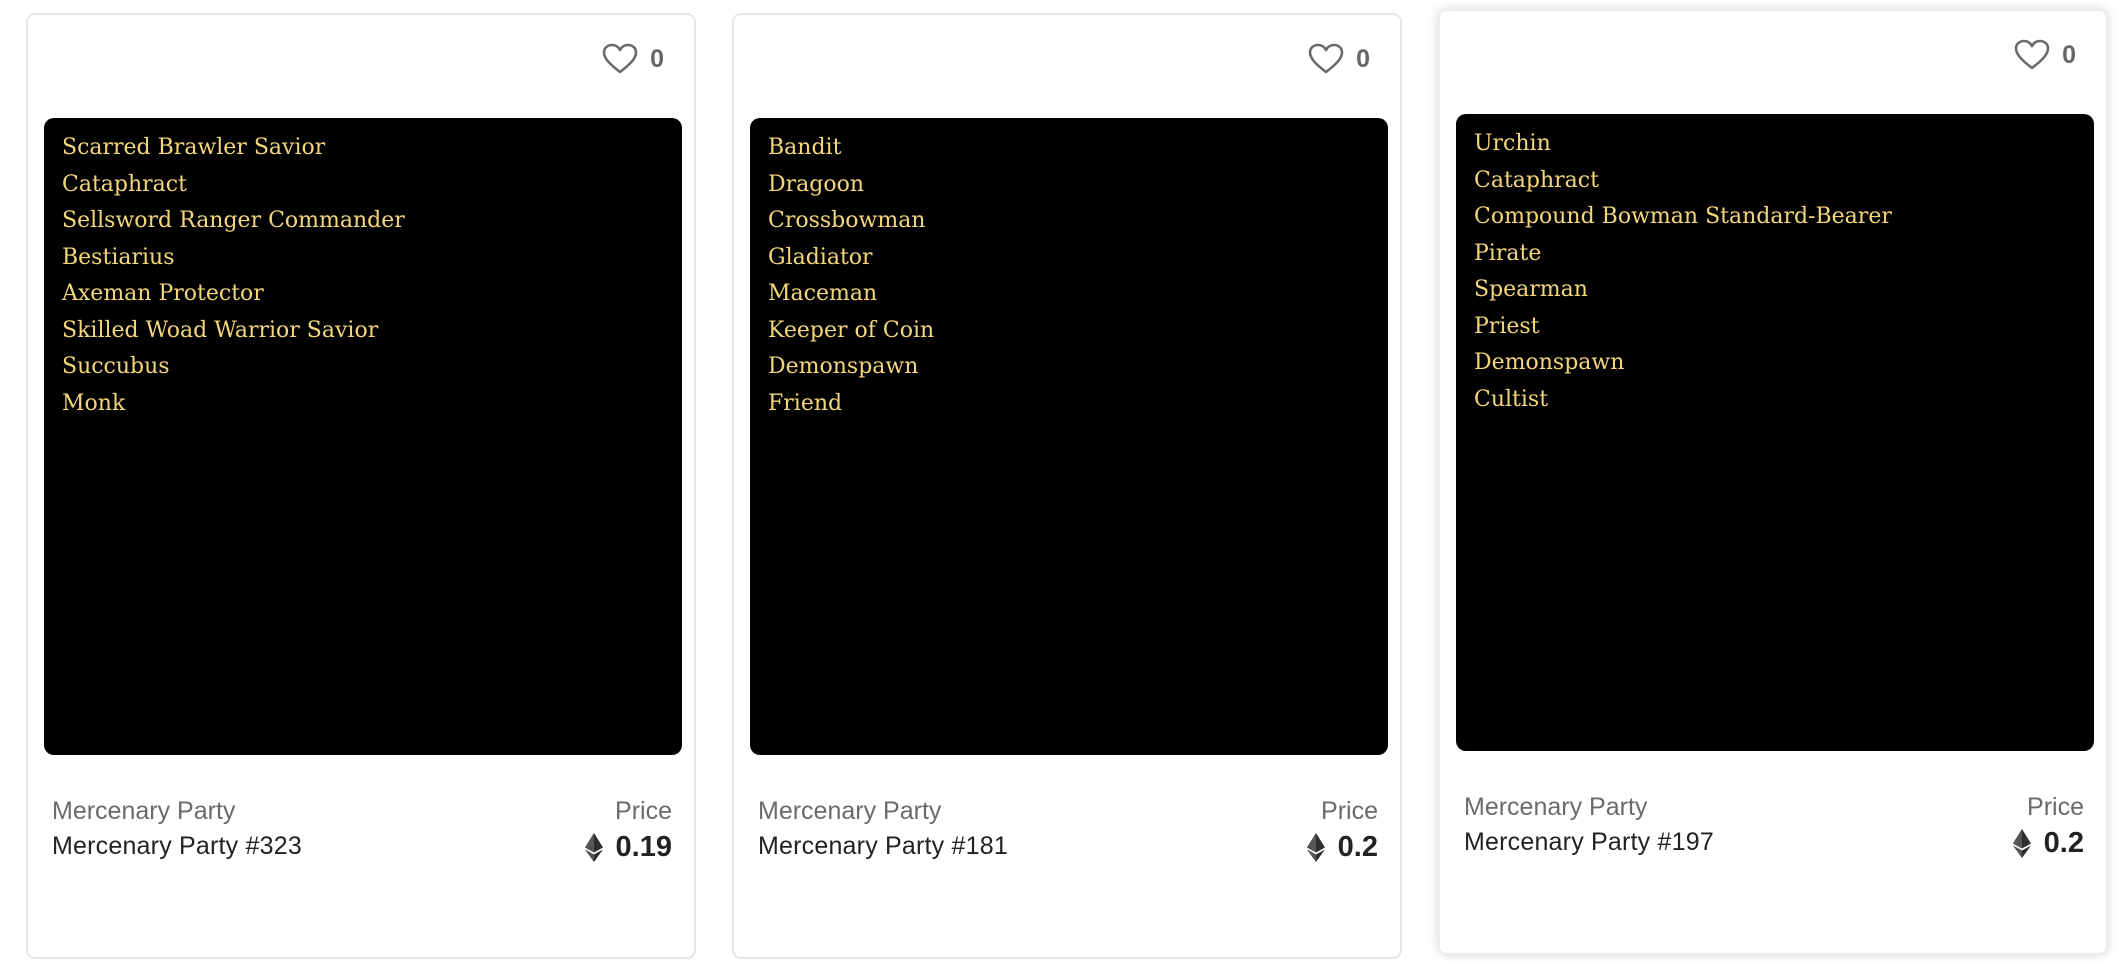 This screenshot has height=962, width=2124. Describe the element at coordinates (194, 147) in the screenshot. I see `unit-name: Scarred Brawler Savior` at that location.